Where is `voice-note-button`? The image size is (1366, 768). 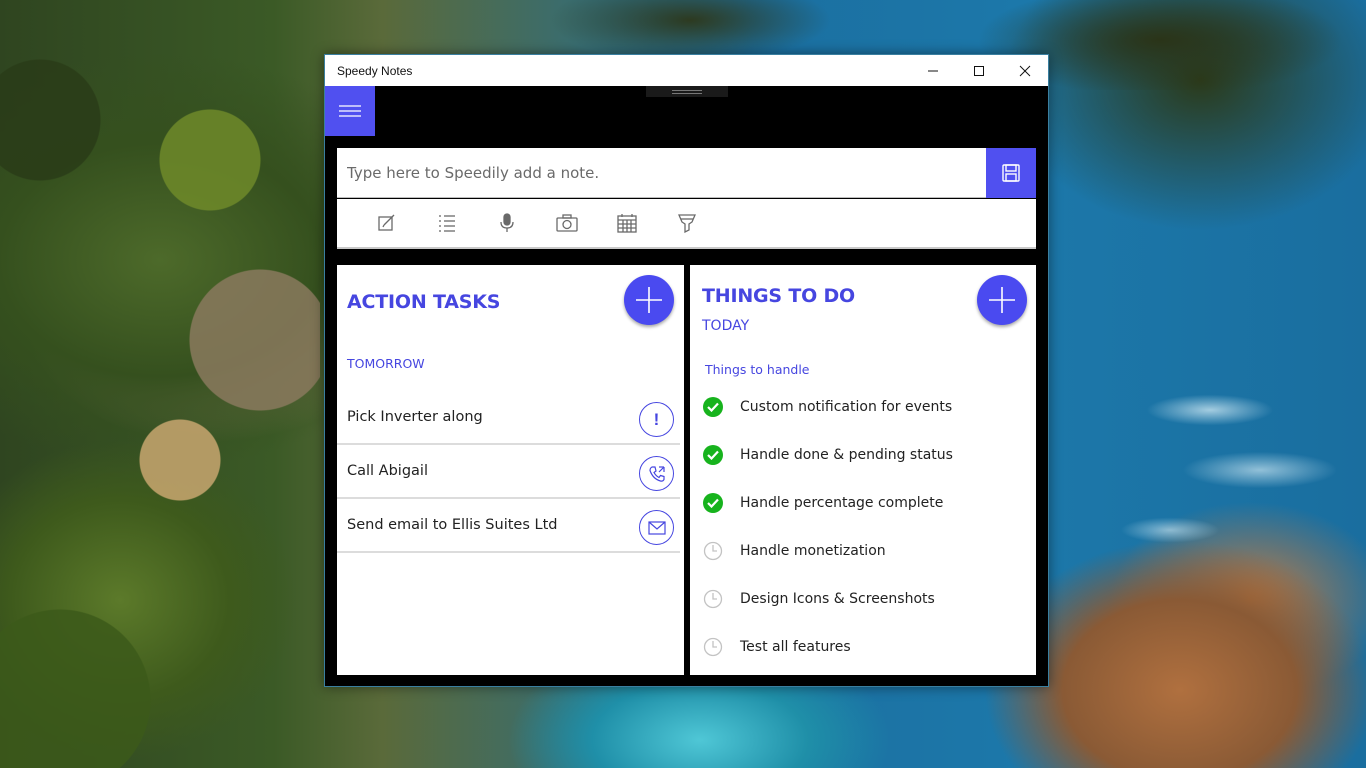
voice-note-button is located at coordinates (507, 223).